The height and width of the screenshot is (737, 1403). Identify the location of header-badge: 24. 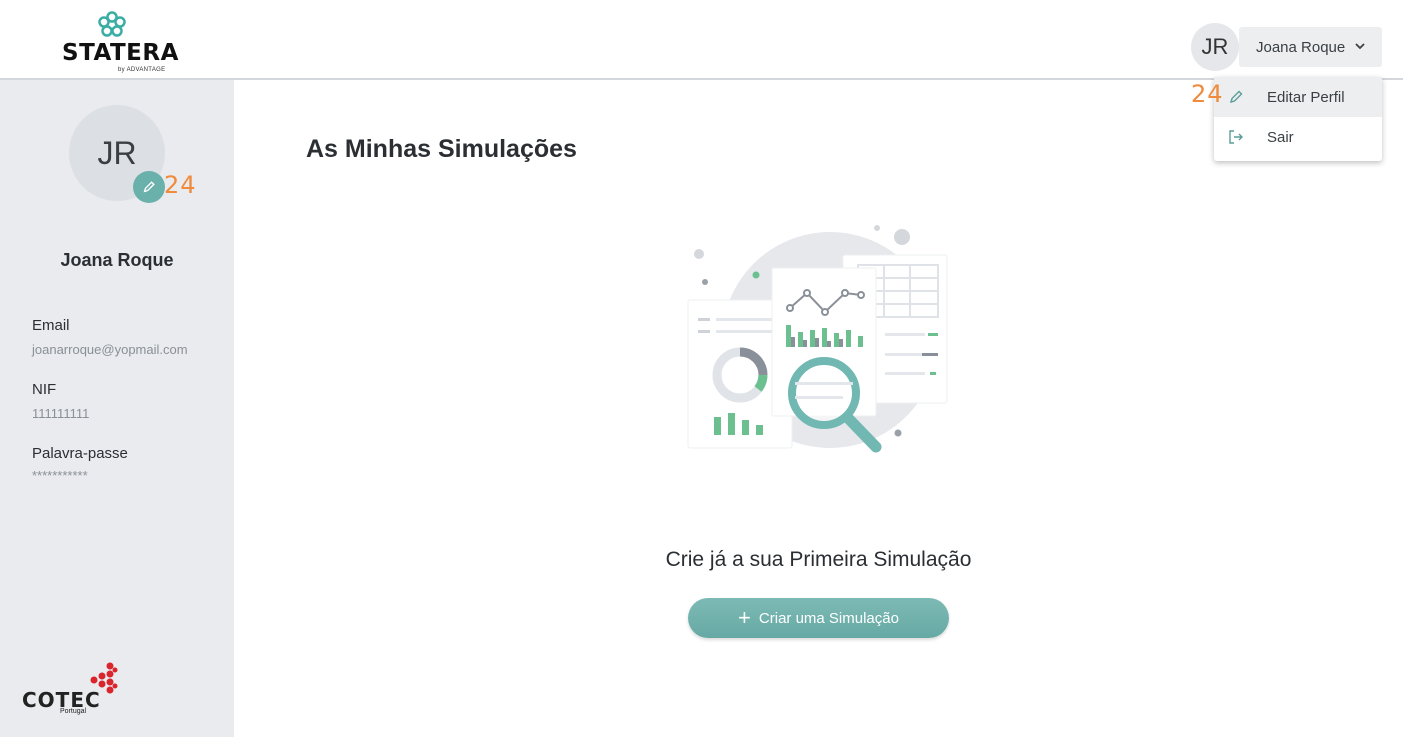
(1207, 94).